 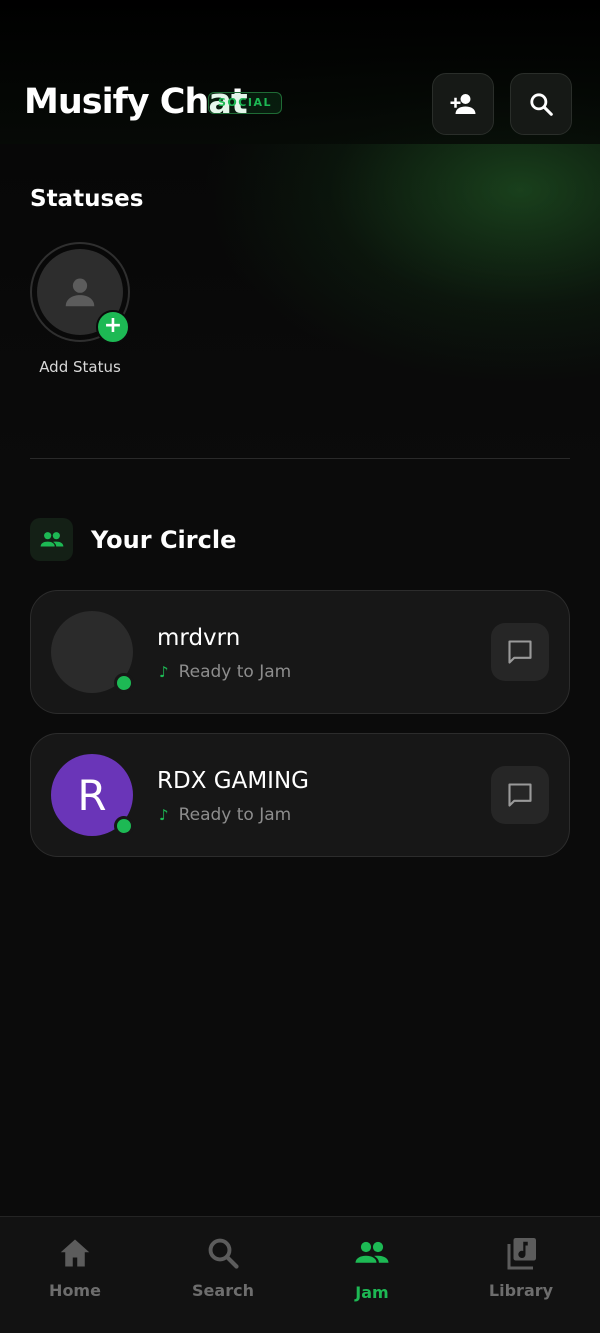 I want to click on add-status: + Add Status, so click(x=80, y=309).